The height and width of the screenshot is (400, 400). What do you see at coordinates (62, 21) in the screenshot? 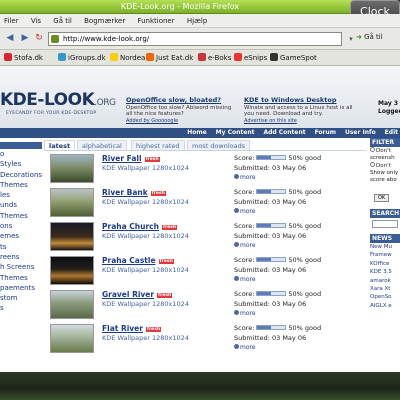
I see `menu-go: Gå til` at bounding box center [62, 21].